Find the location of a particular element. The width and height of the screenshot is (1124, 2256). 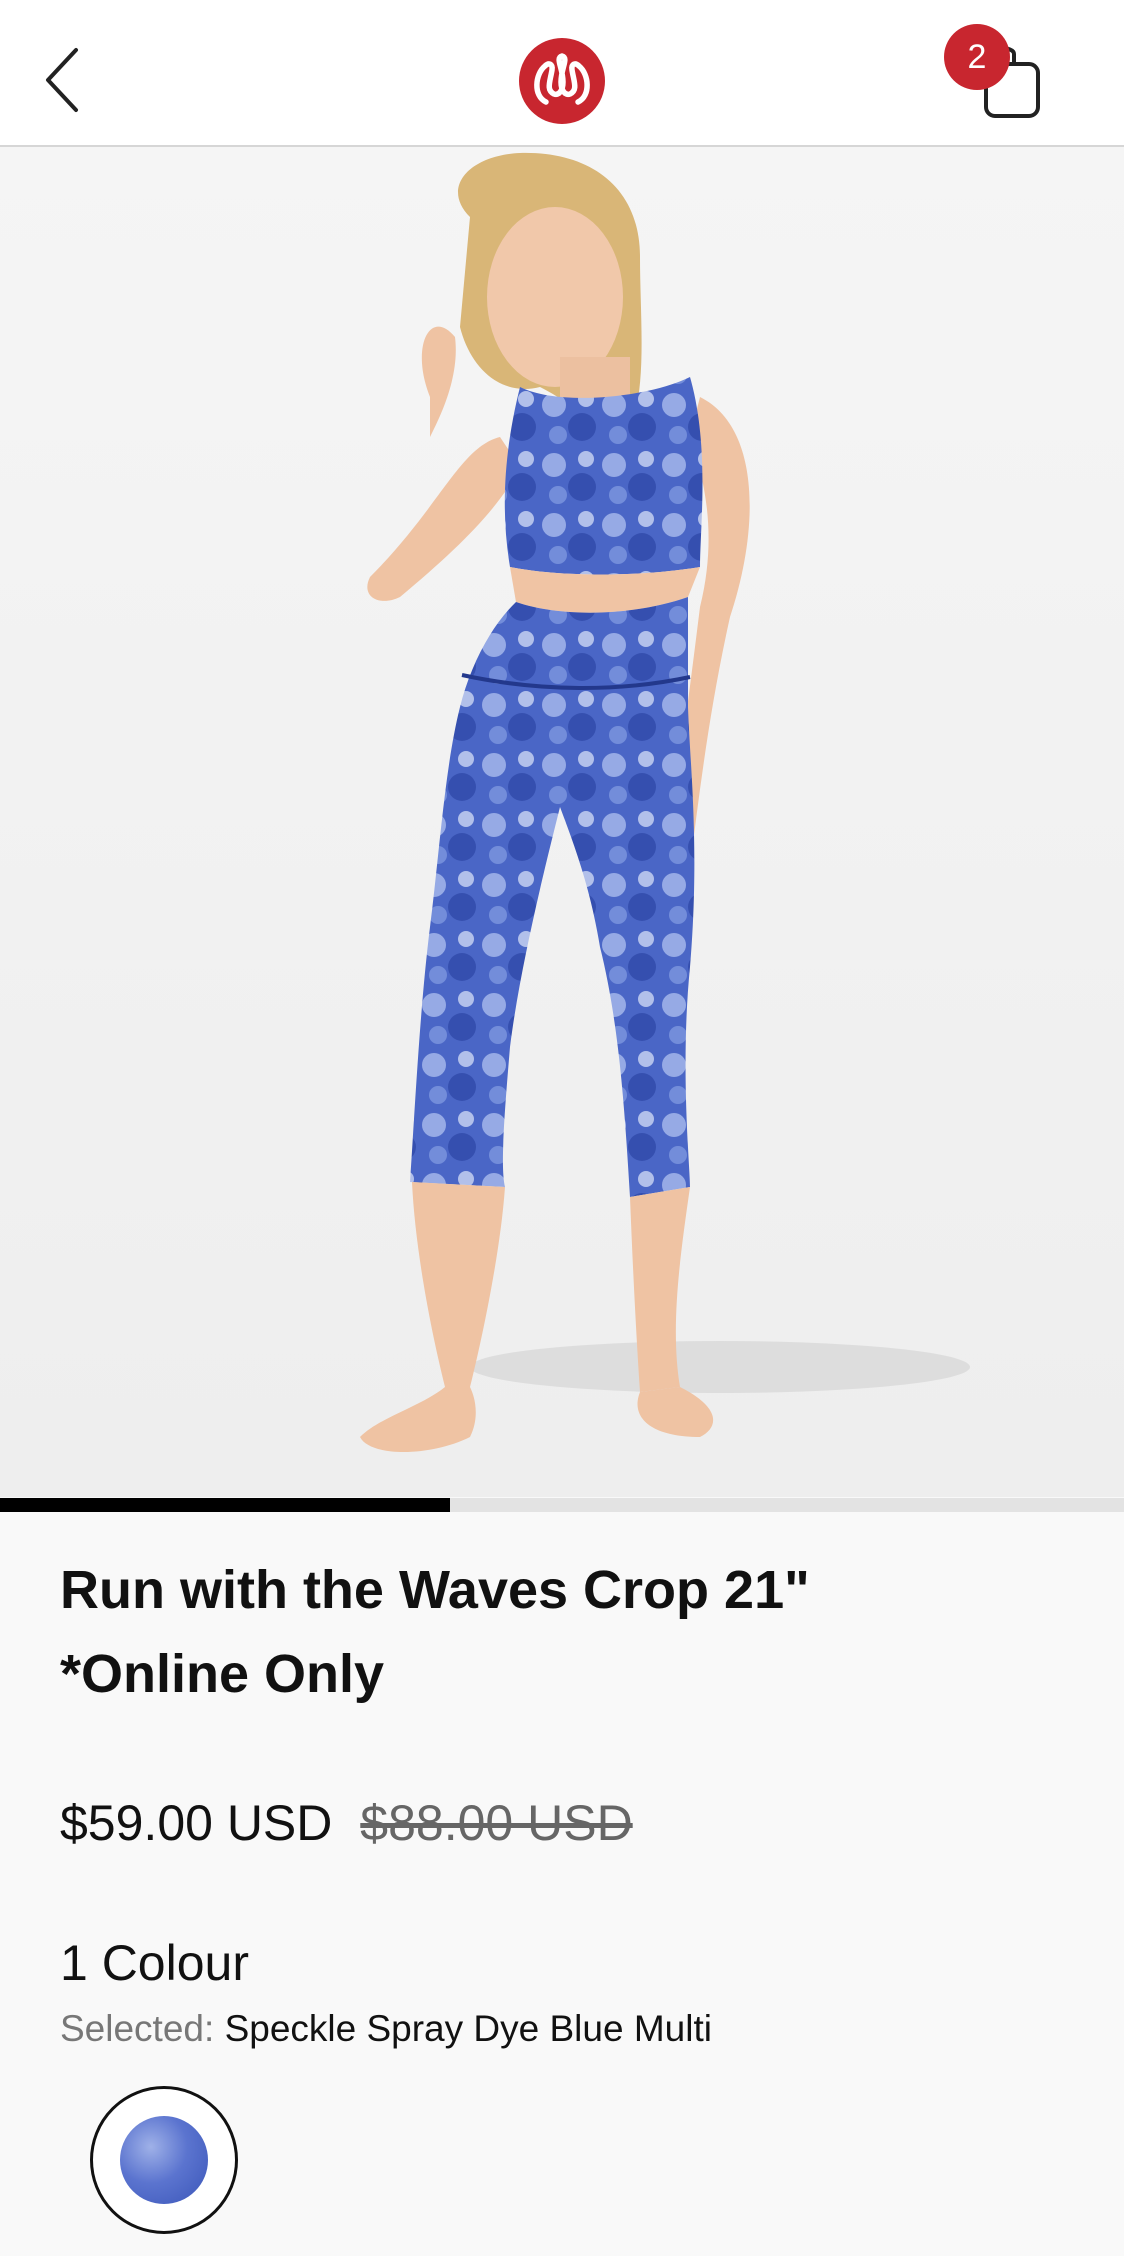

back-button is located at coordinates (65, 80).